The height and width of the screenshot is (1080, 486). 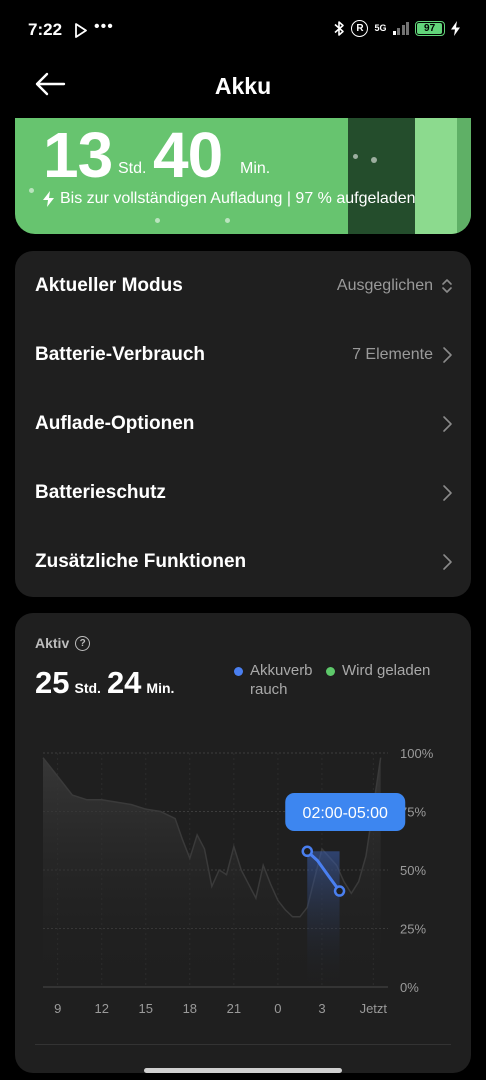 What do you see at coordinates (413, 929) in the screenshot?
I see `y-tick-label: 25%` at bounding box center [413, 929].